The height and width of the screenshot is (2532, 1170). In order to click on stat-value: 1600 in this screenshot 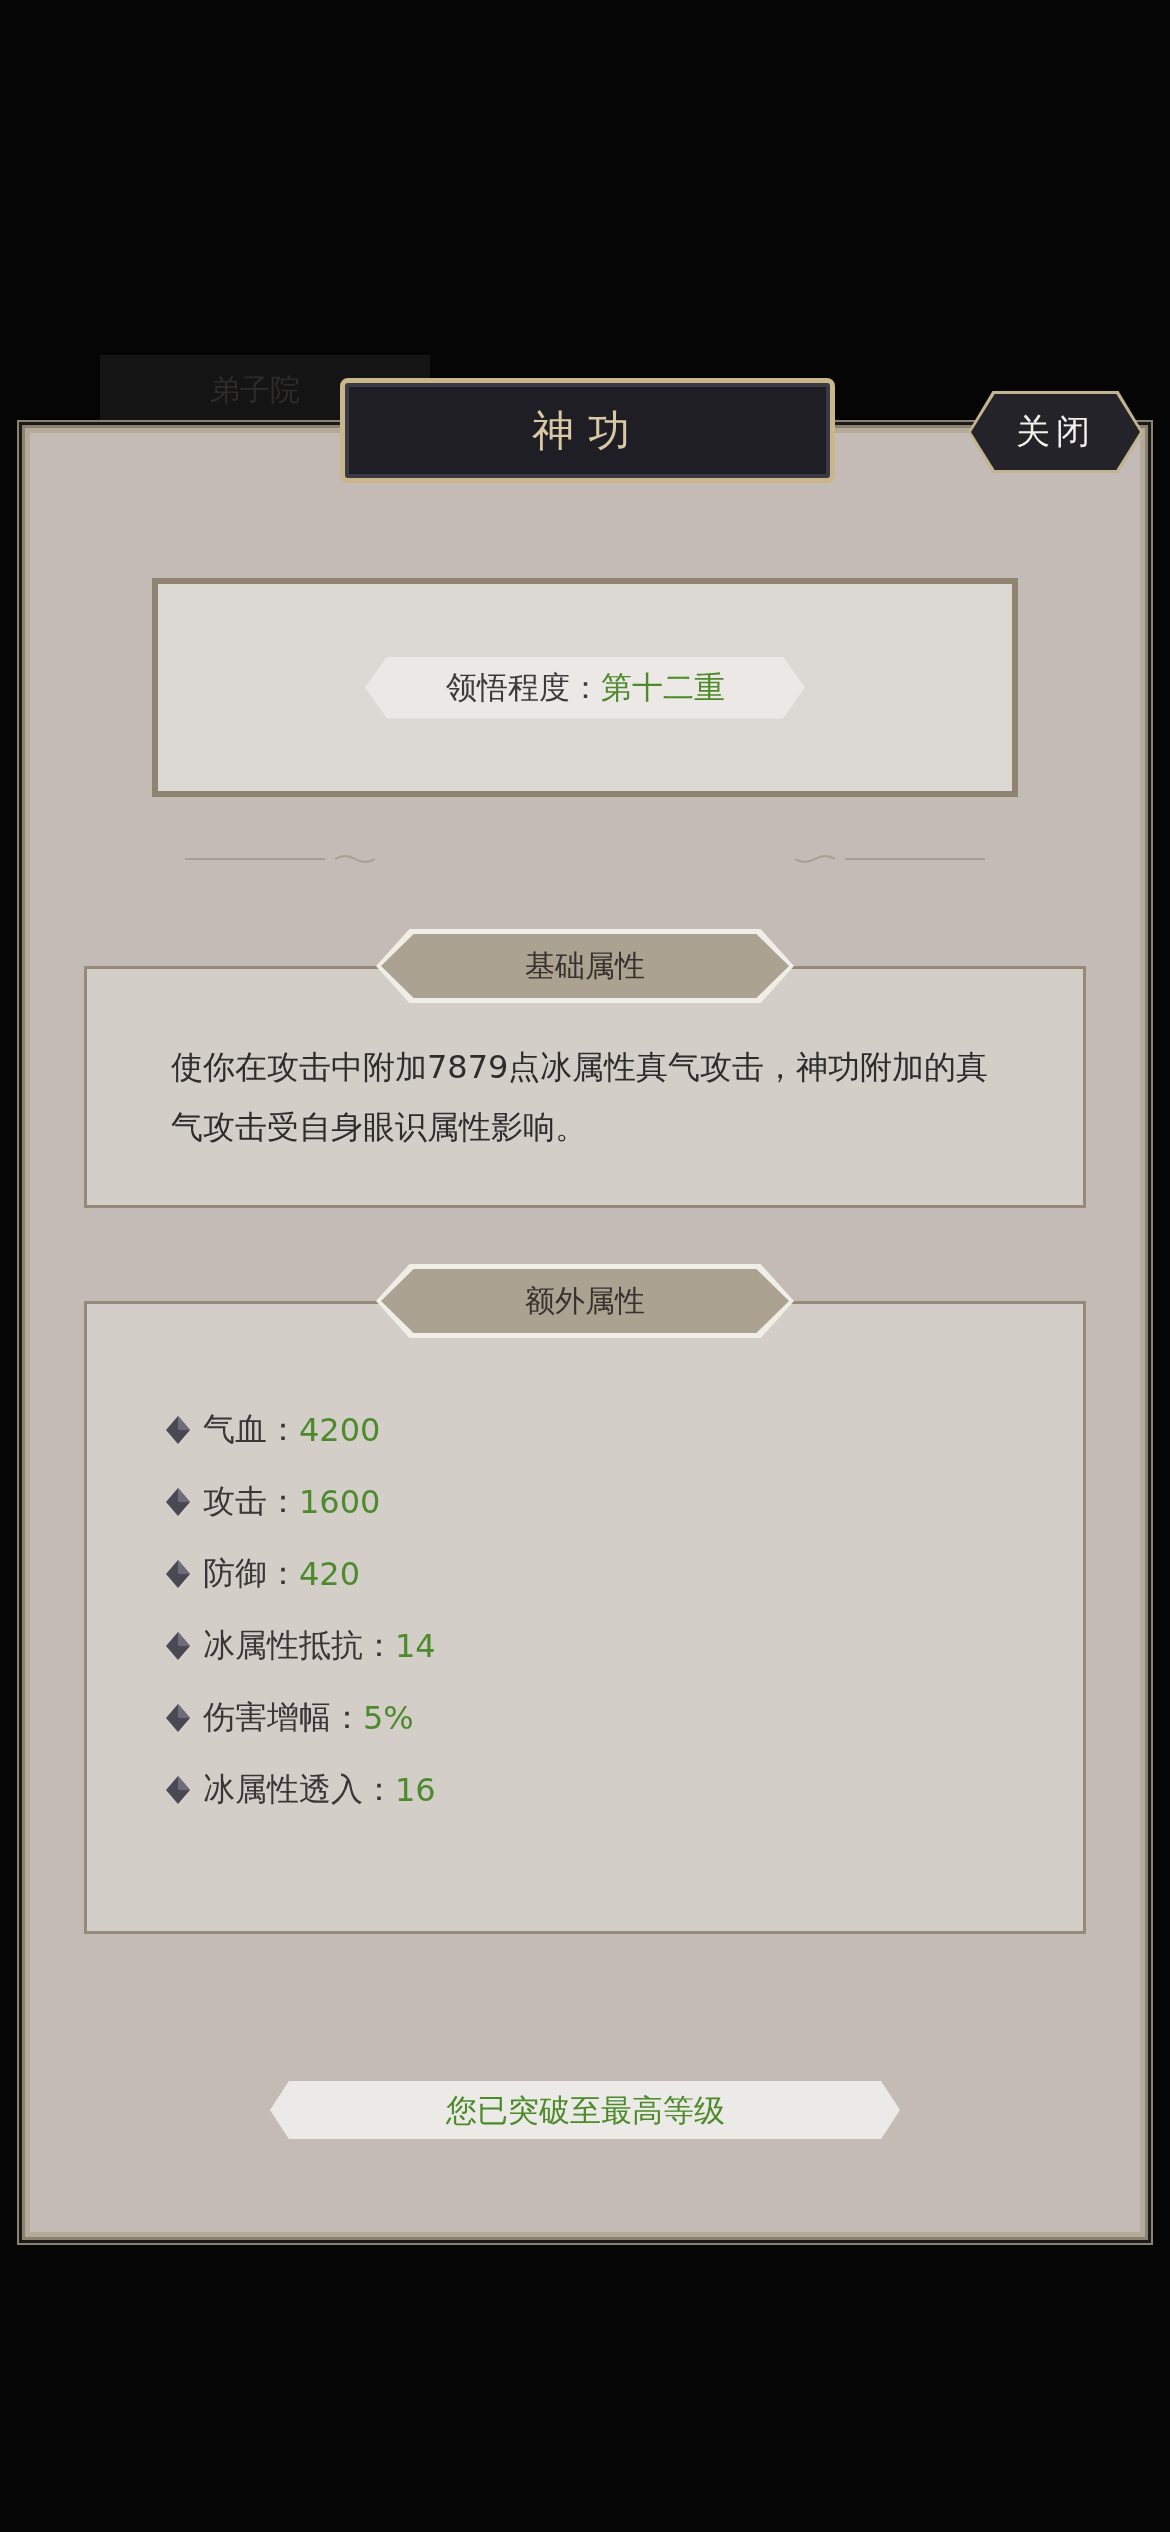, I will do `click(340, 1502)`.